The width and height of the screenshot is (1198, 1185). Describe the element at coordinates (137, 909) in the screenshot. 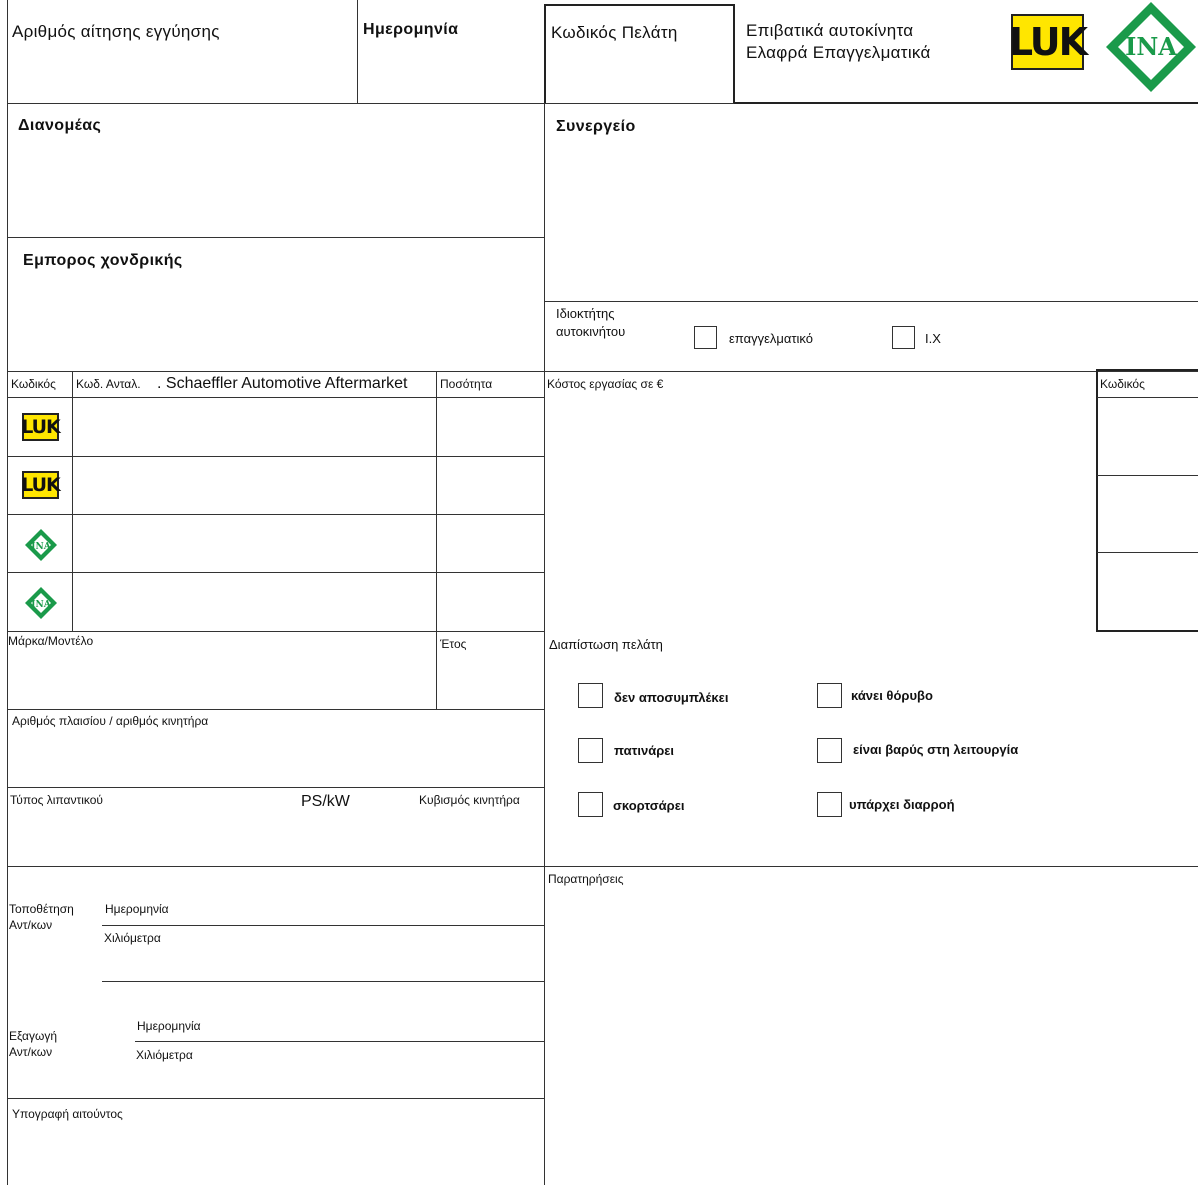

I see `installation-date-label: Ημερομηνία` at that location.